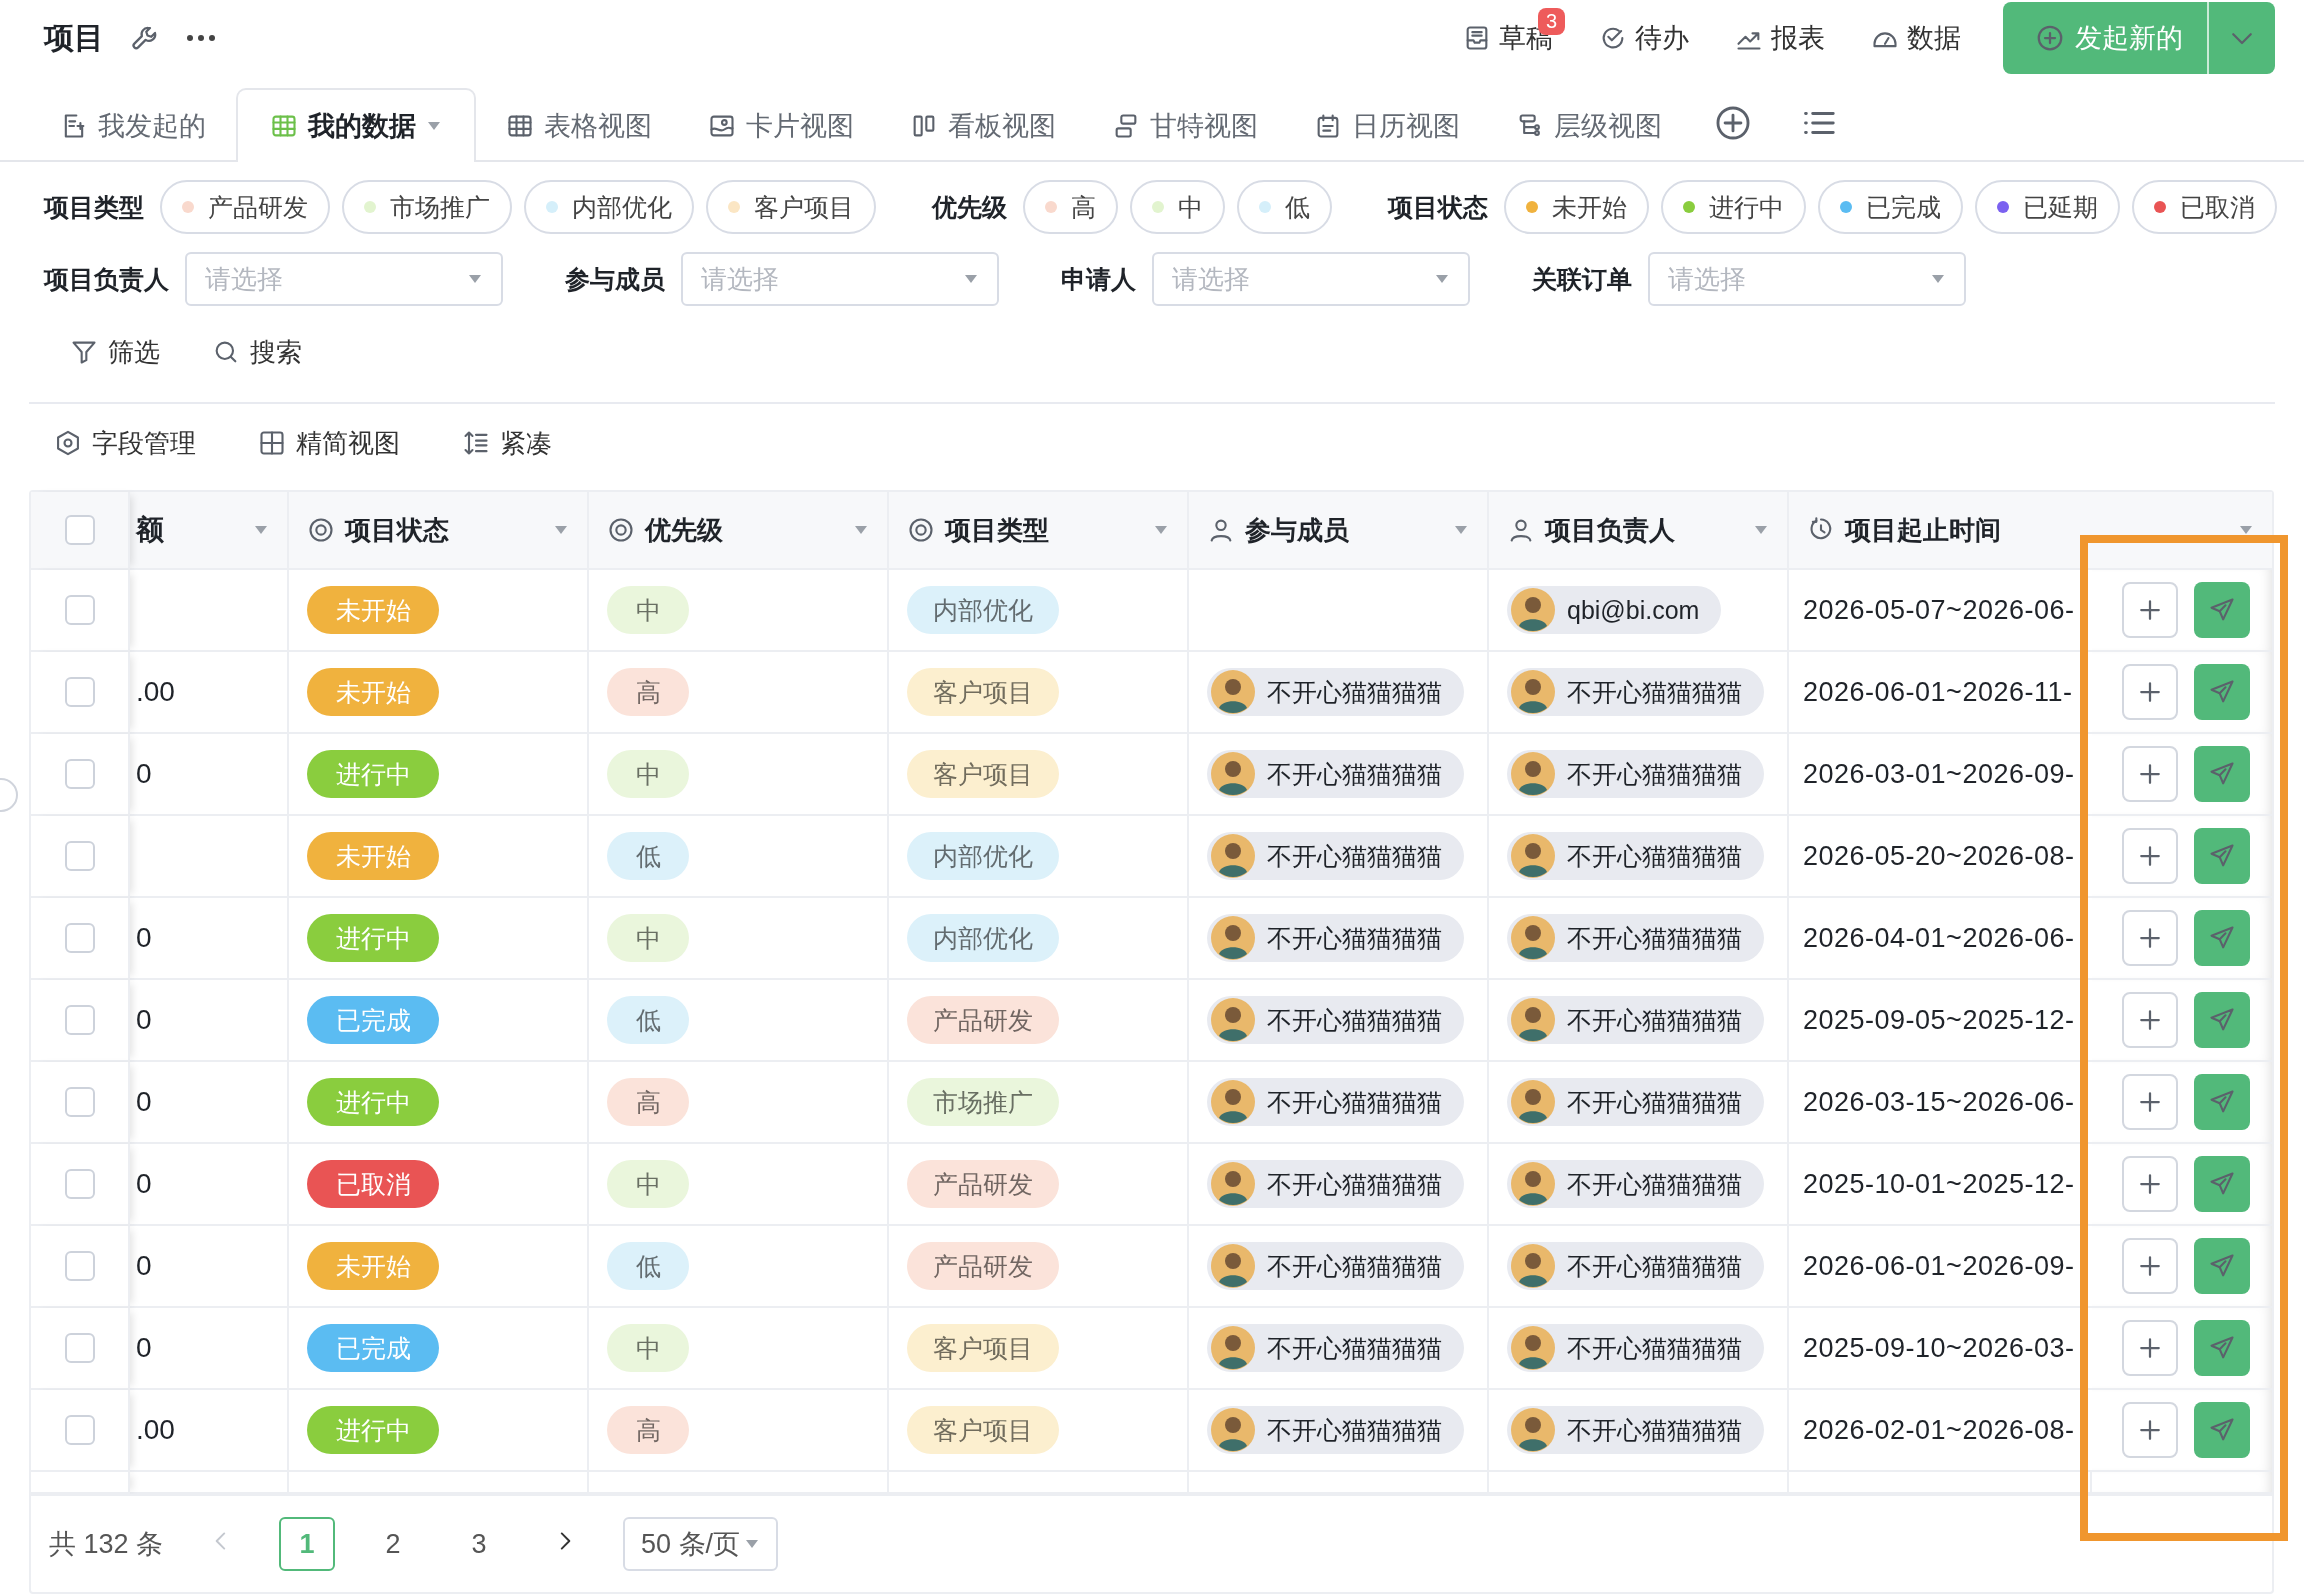  Describe the element at coordinates (257, 352) in the screenshot. I see `filter-action: 搜索` at that location.